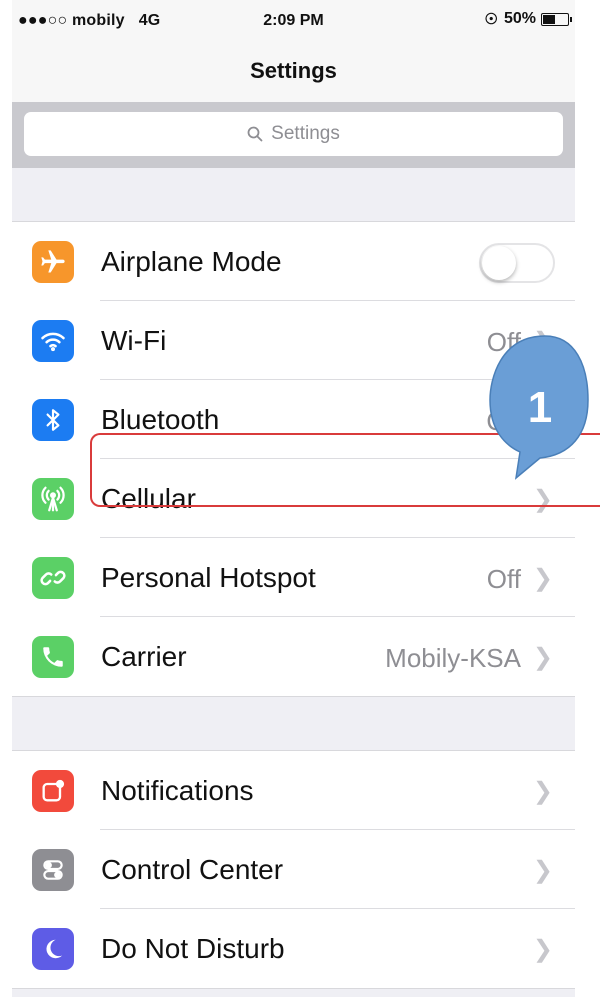  Describe the element at coordinates (160, 419) in the screenshot. I see `row-label: Bluetooth` at that location.